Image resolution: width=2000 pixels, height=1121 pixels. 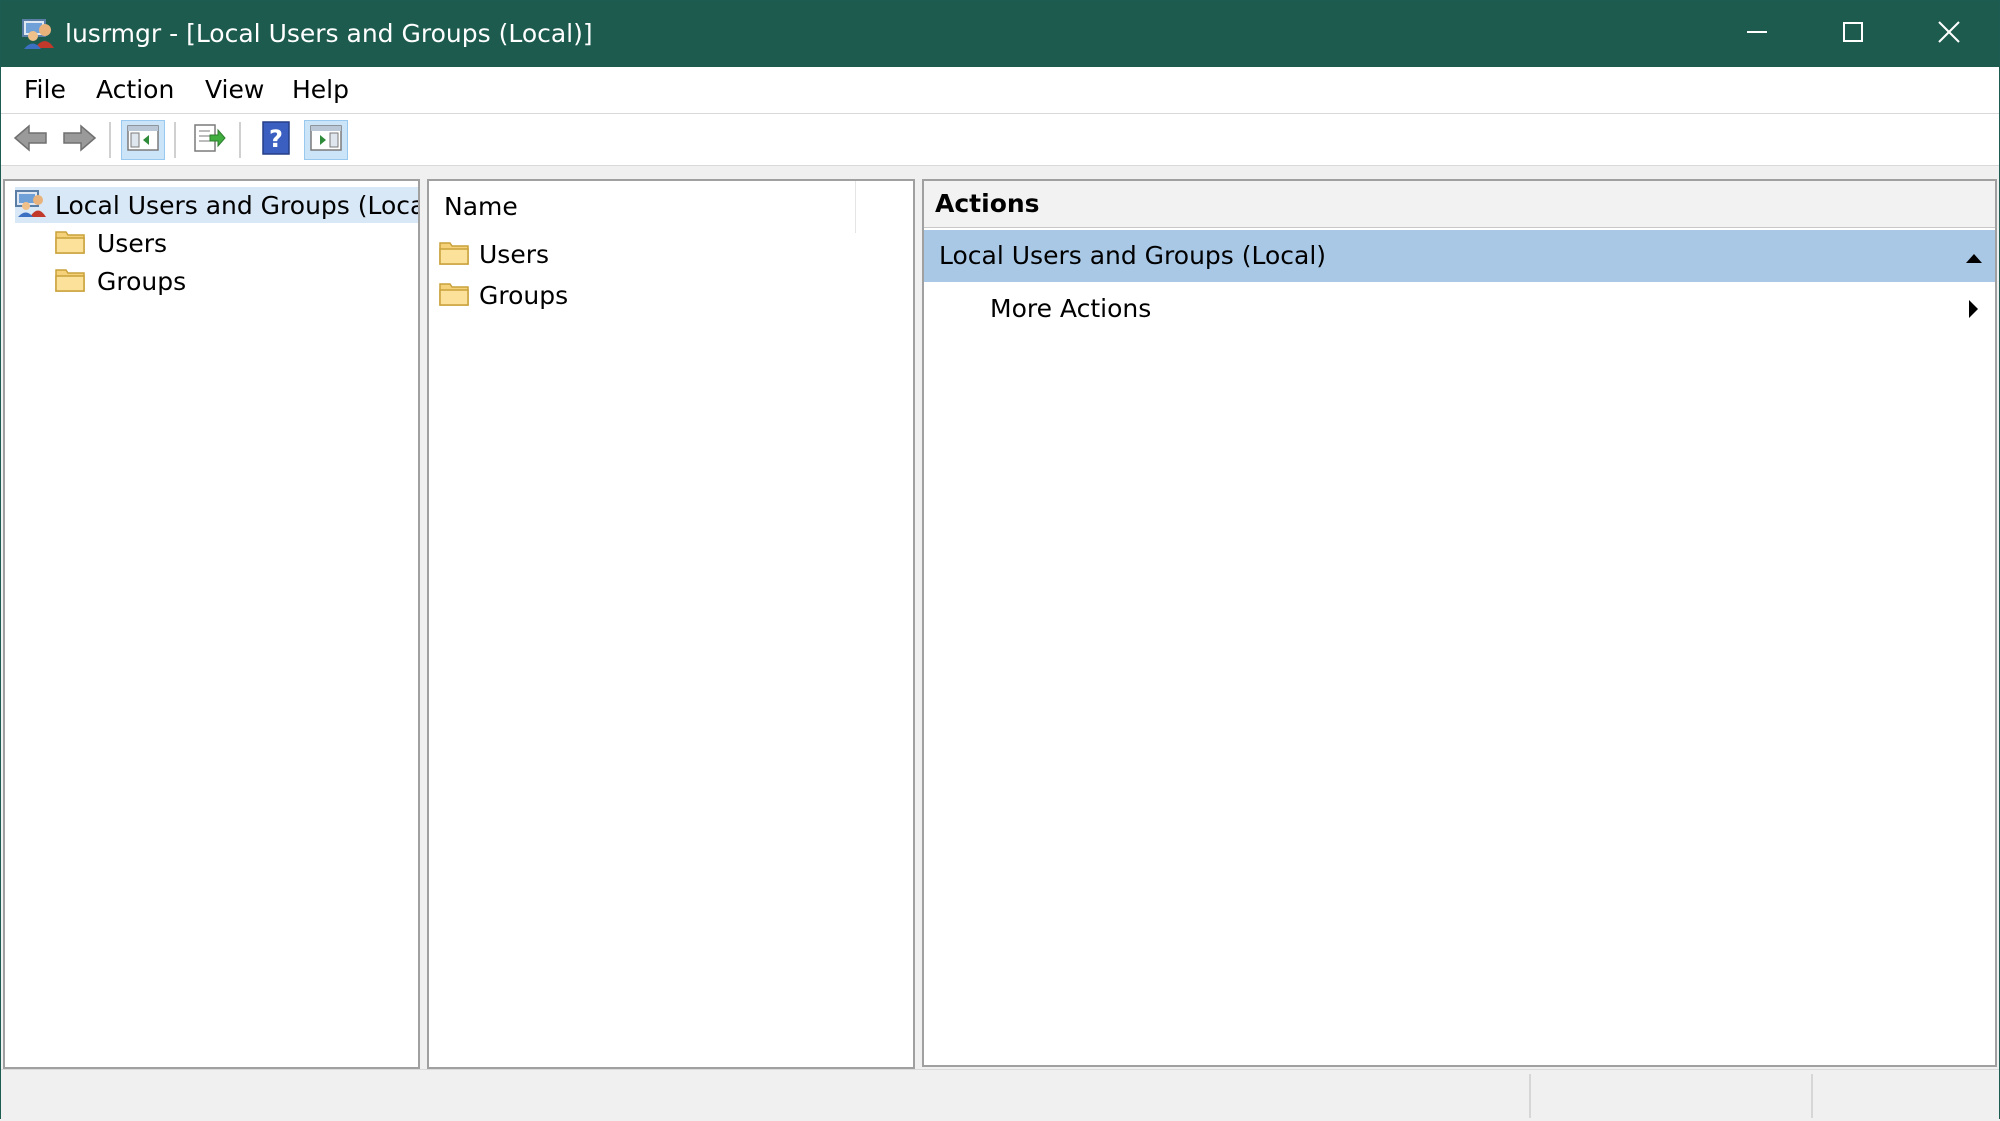 I want to click on show-hide-console-tree-icon, so click(x=143, y=140).